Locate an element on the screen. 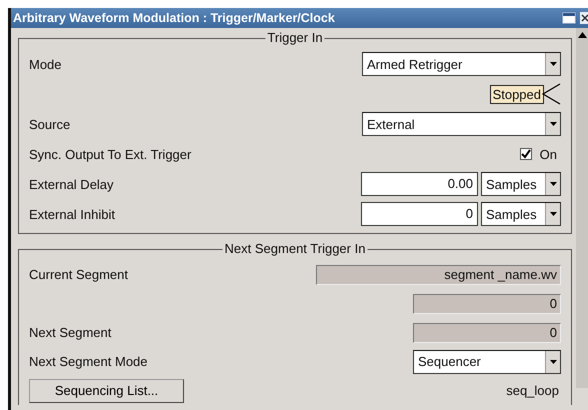  checkbox is located at coordinates (526, 154).